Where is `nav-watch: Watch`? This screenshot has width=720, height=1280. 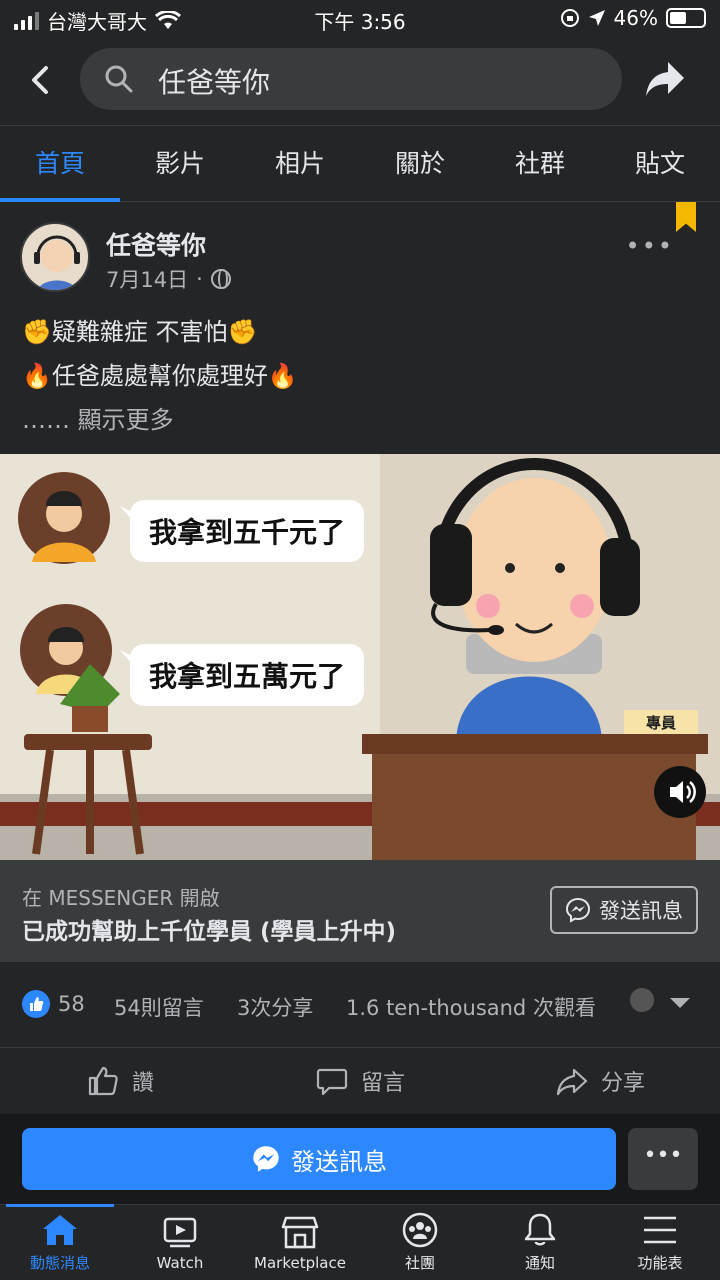
nav-watch: Watch is located at coordinates (180, 1242).